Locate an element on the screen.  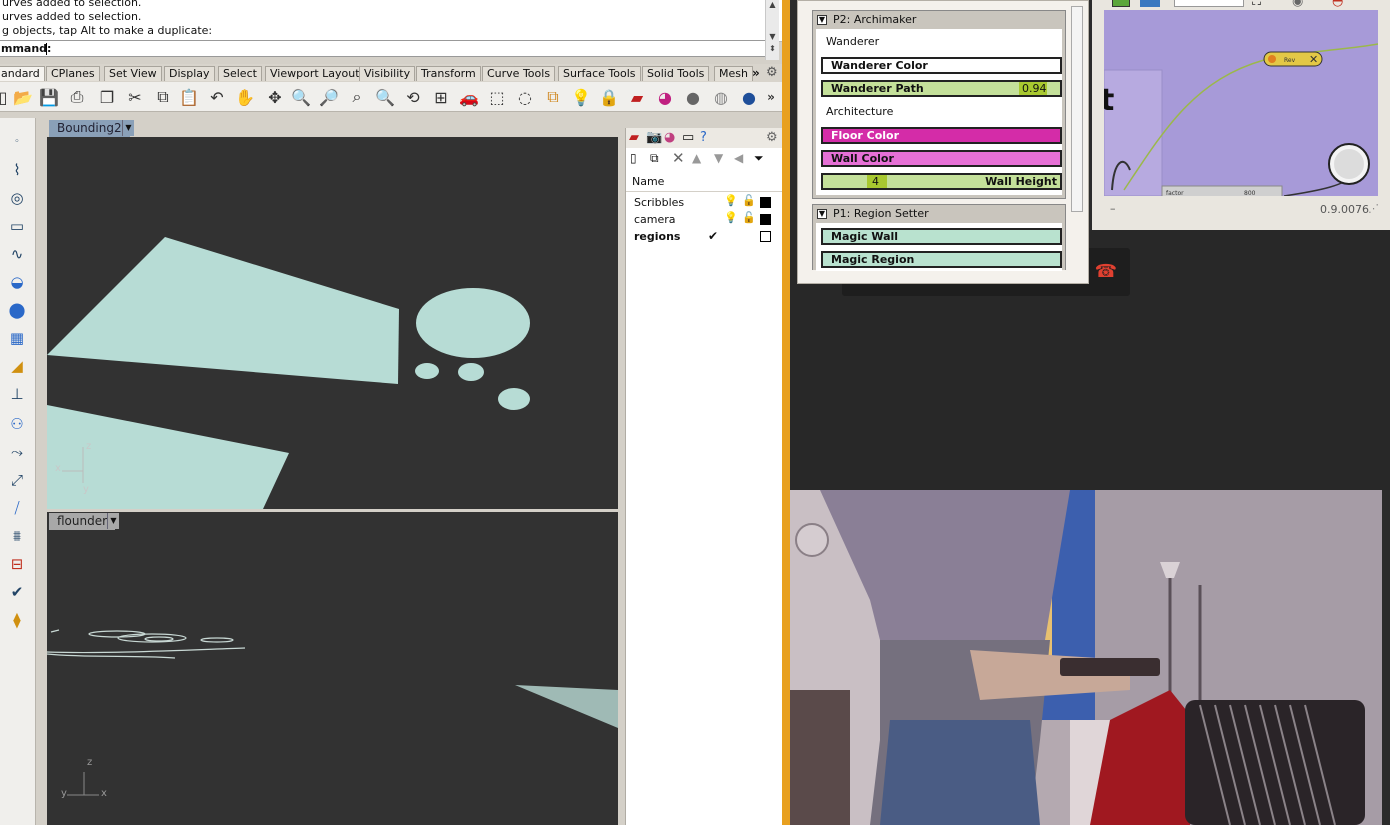
tab-select: Select is located at coordinates (240, 73).